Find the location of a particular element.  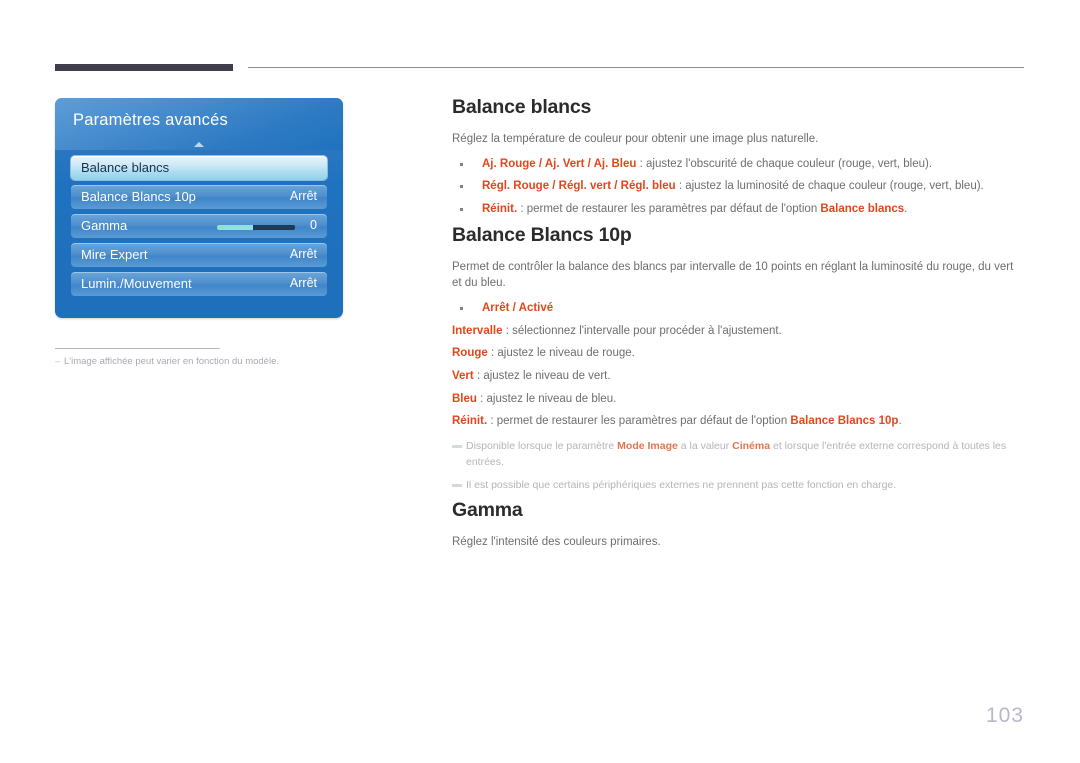

osd-slider is located at coordinates (256, 227).